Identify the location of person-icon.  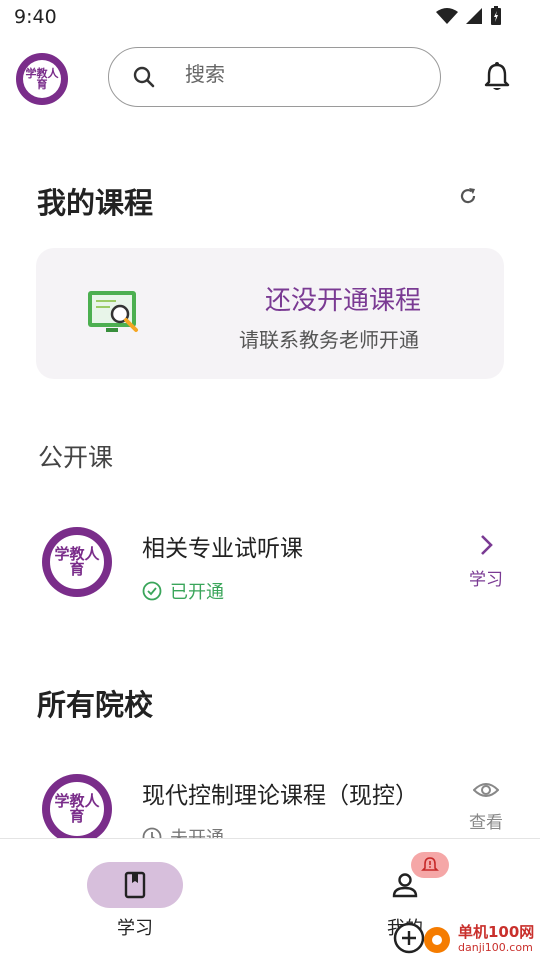
(405, 885).